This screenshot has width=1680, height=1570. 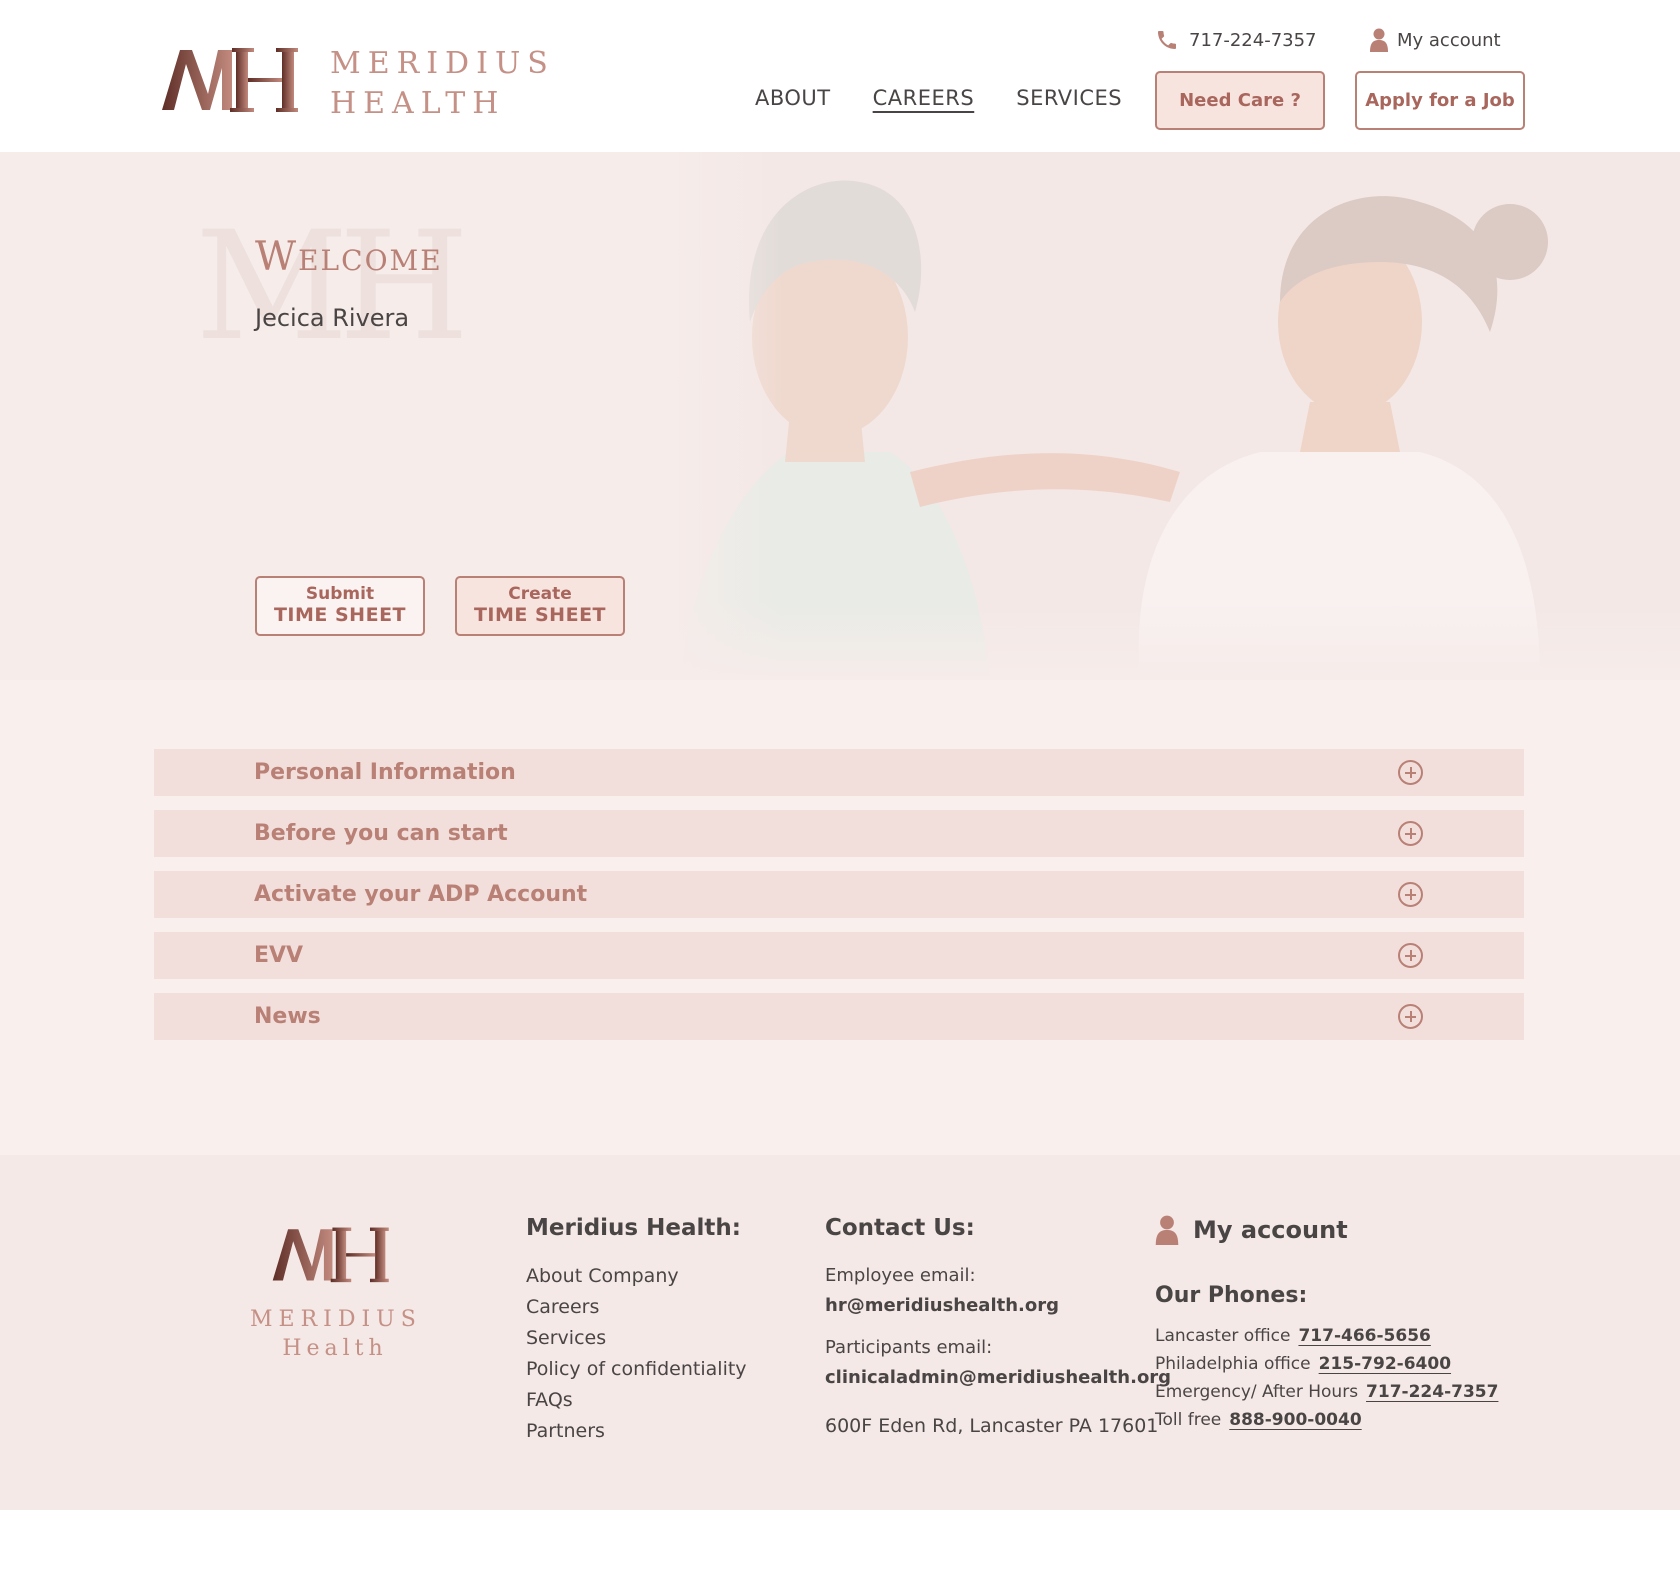 I want to click on submit-timesheet-button: Submit TIME SHEET, so click(x=340, y=606).